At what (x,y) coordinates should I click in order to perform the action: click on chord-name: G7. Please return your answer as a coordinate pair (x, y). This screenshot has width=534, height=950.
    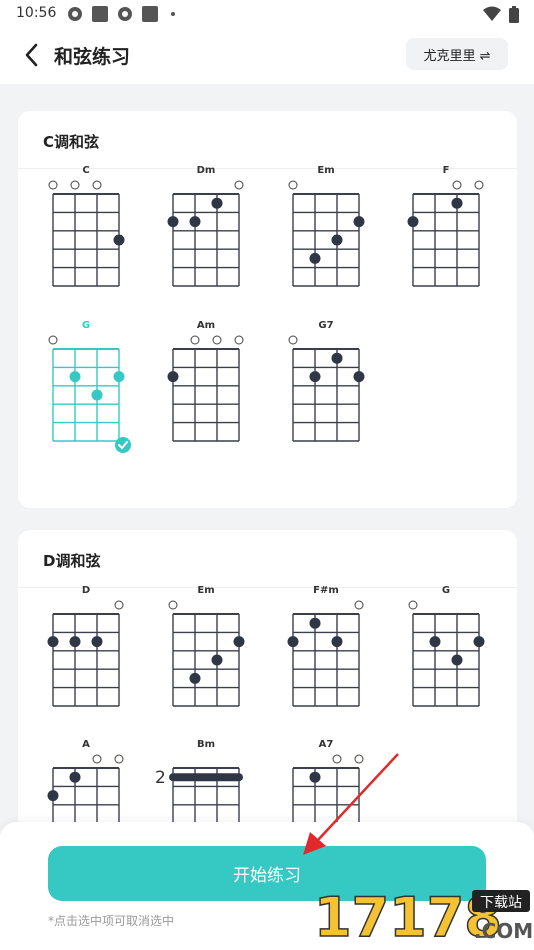
    Looking at the image, I should click on (325, 325).